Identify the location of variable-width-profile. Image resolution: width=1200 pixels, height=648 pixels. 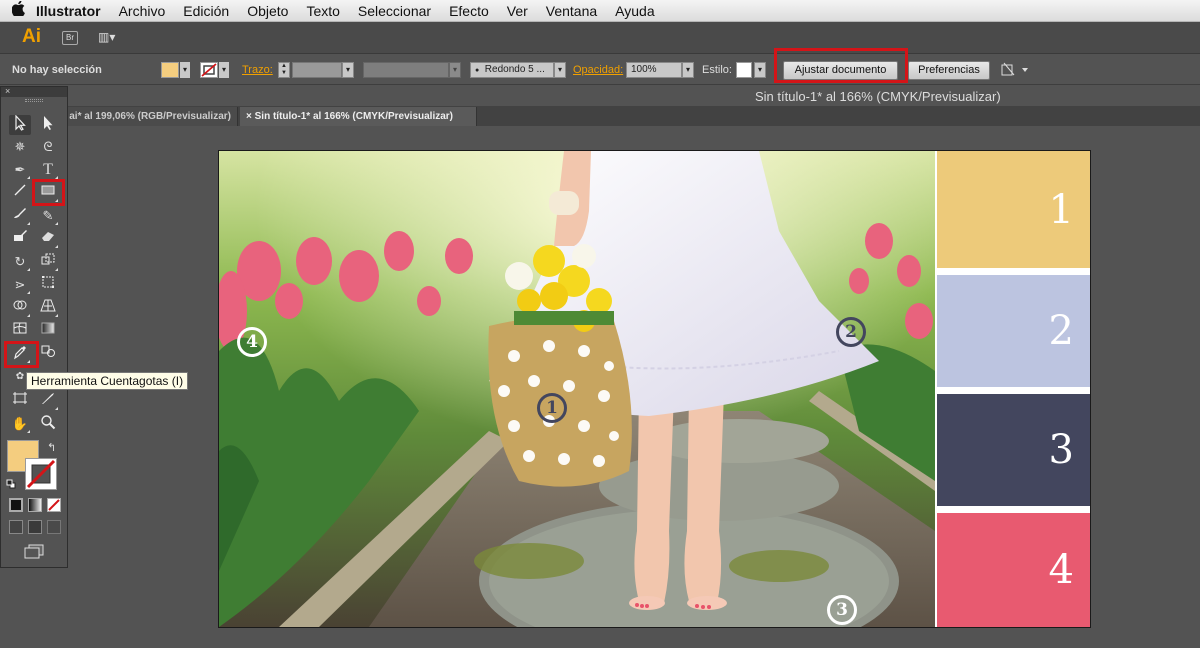
(406, 70).